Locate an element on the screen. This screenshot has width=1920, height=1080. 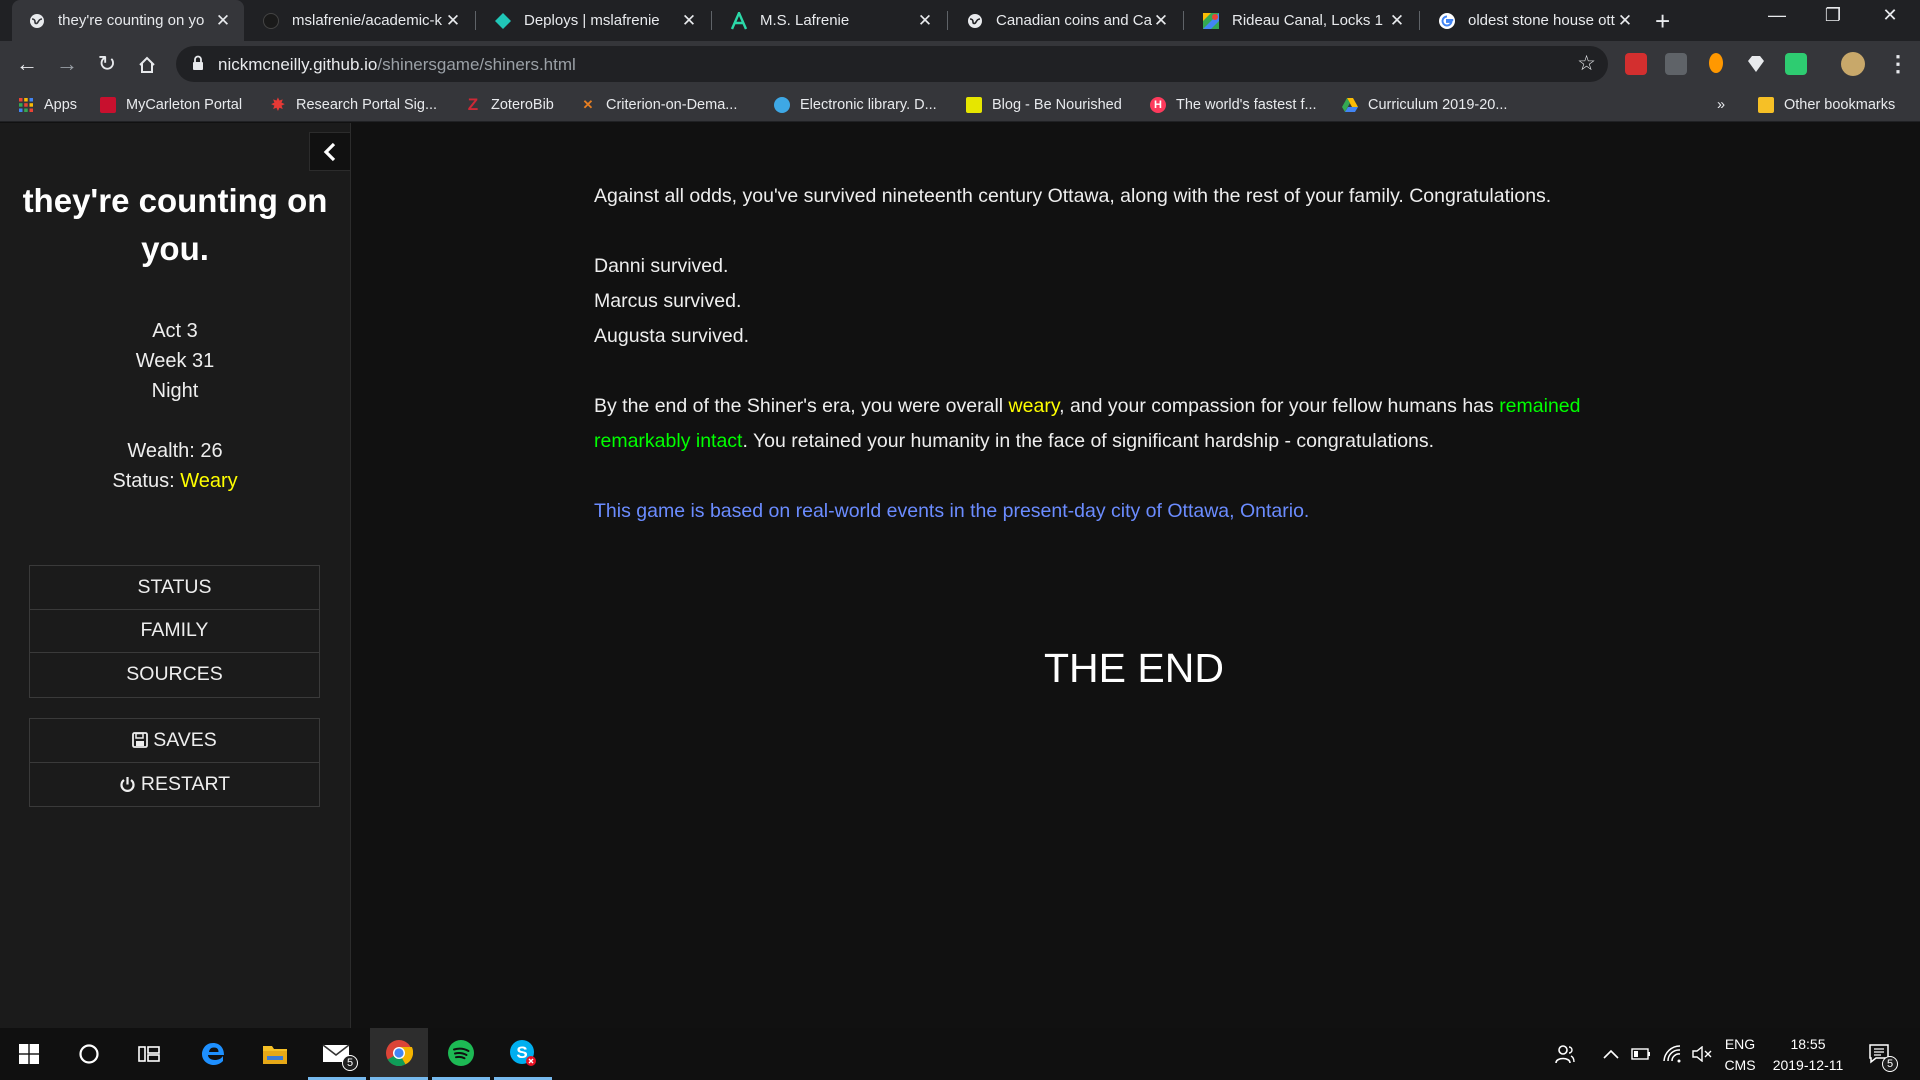
action-center-icon: 5 is located at coordinates (1883, 1054).